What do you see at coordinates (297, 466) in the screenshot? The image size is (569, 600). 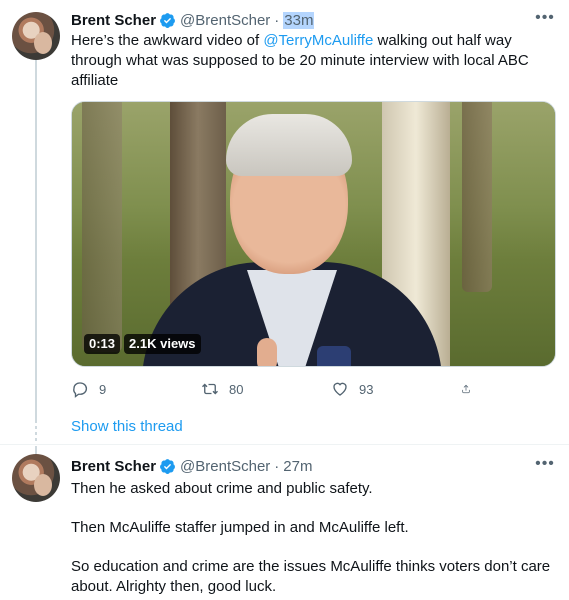 I see `timestamp: 27m` at bounding box center [297, 466].